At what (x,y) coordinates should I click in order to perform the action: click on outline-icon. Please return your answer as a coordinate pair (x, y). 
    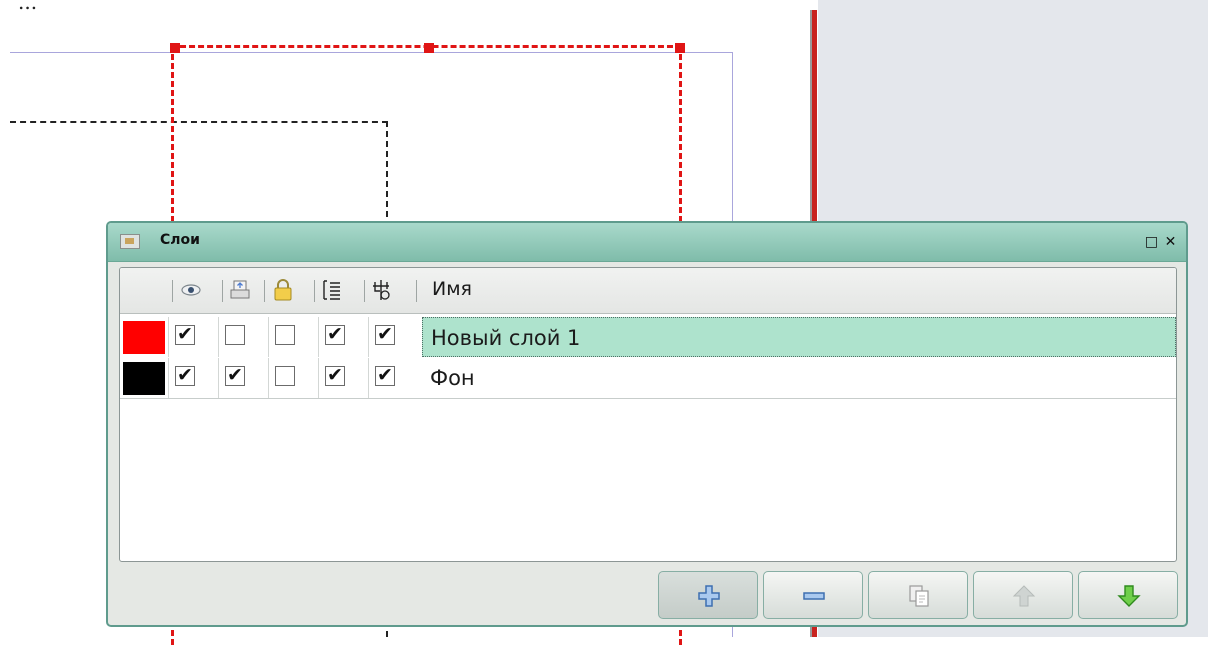
    Looking at the image, I should click on (381, 290).